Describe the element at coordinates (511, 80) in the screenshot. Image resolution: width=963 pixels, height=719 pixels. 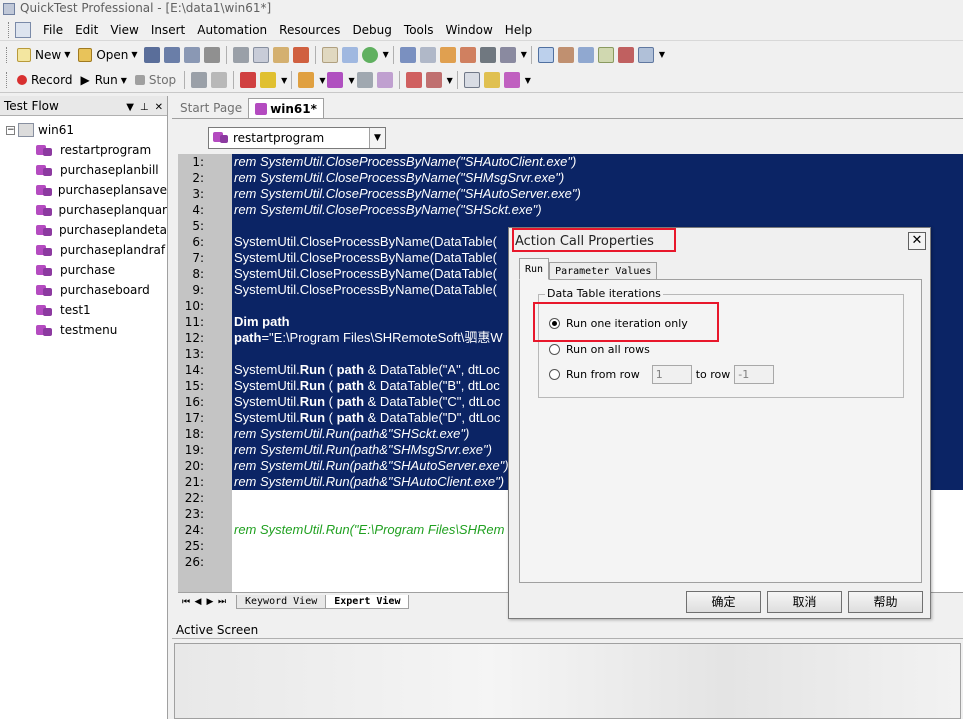
I see `breakpoint-icon` at that location.